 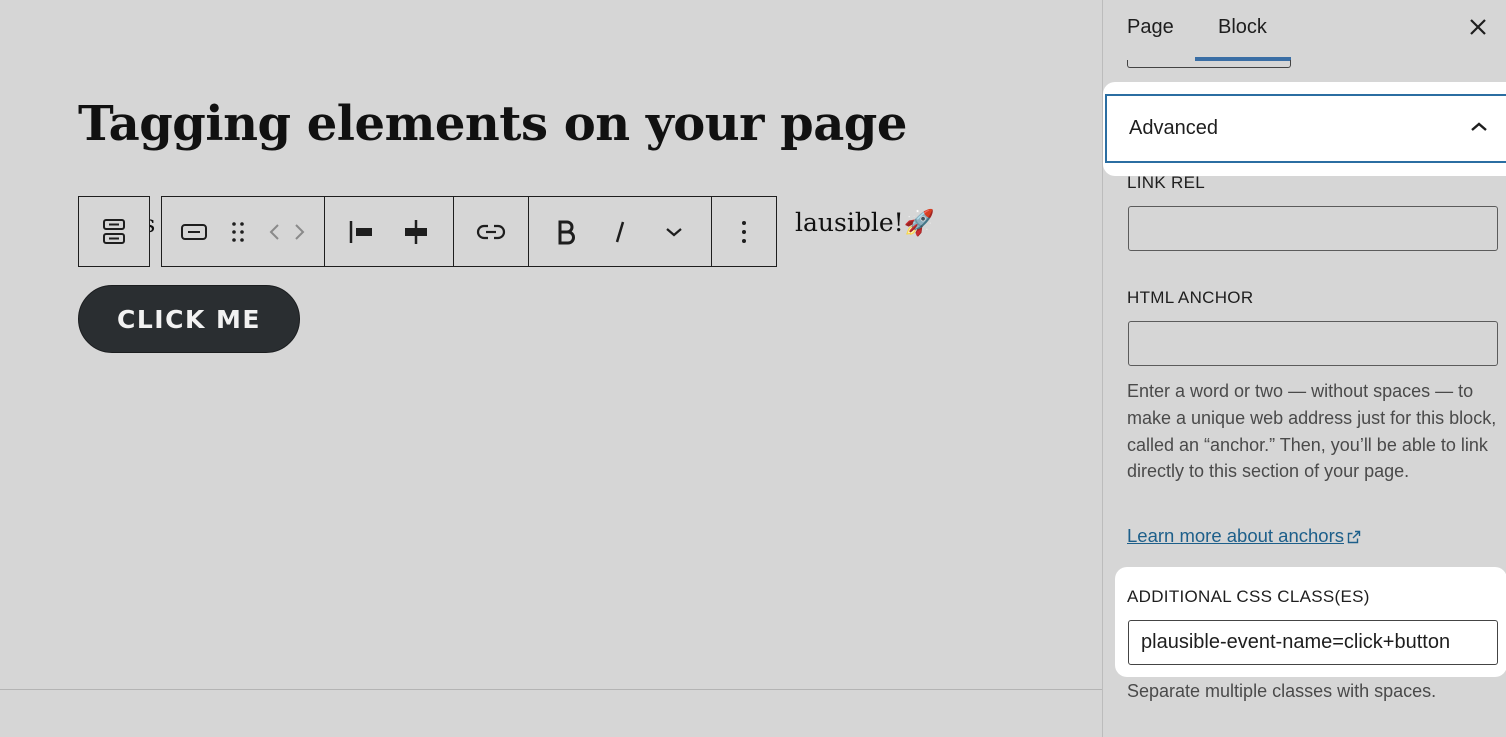 I want to click on toolbar-group-format, so click(x=620, y=231).